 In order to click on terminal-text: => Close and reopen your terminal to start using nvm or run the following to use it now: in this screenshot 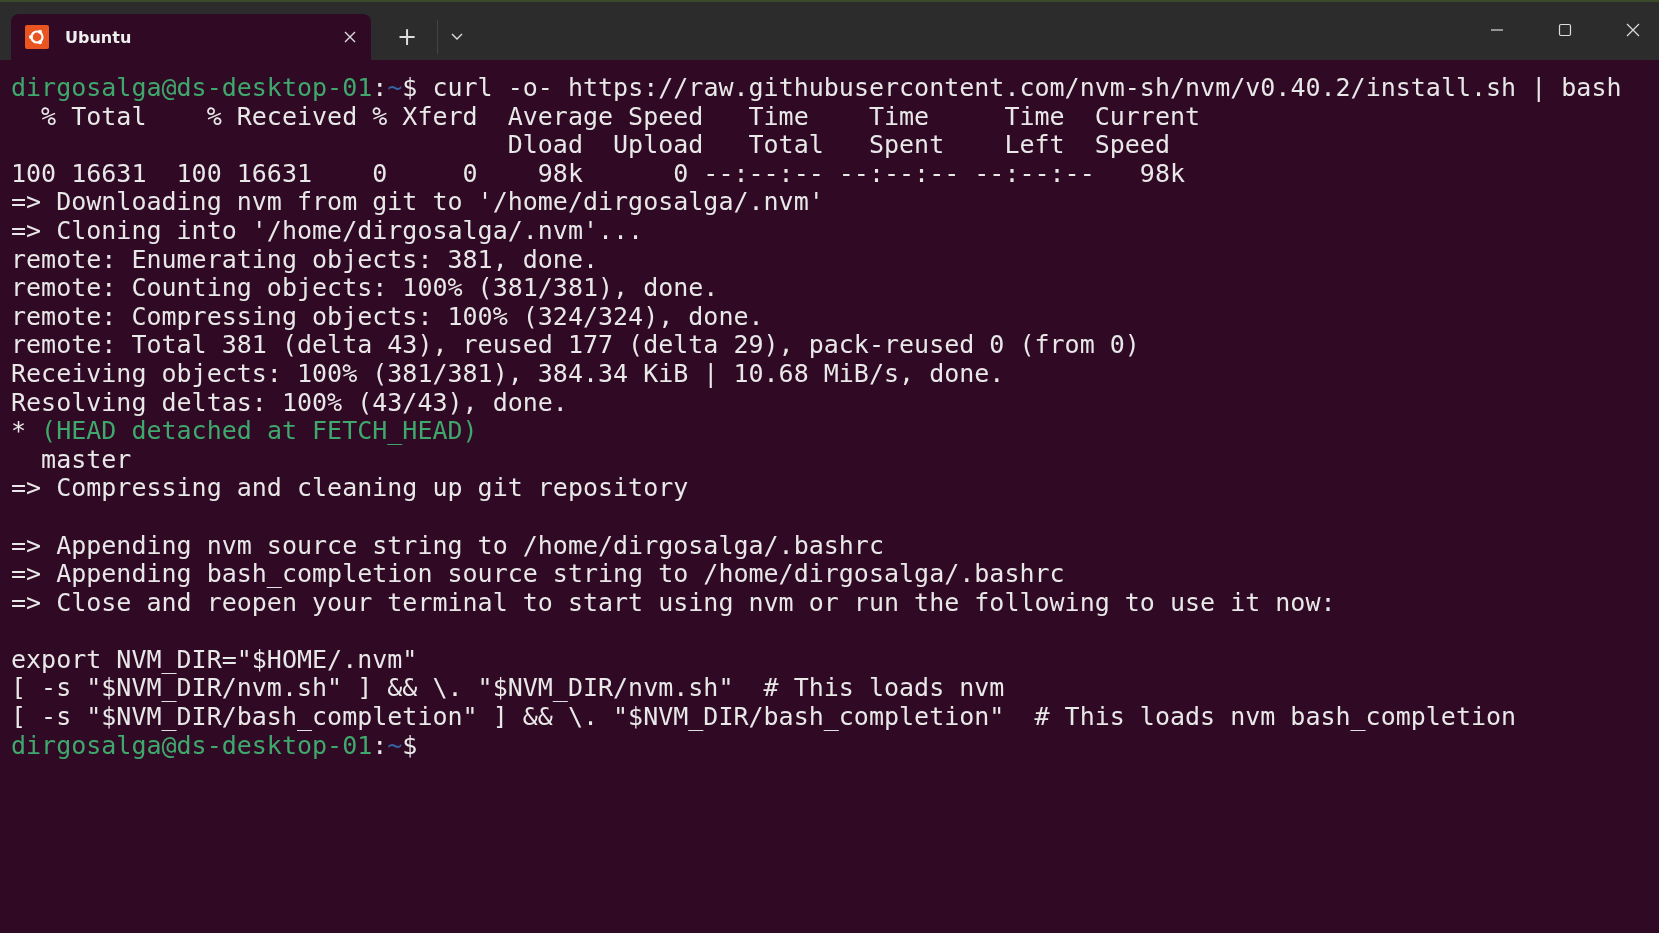, I will do `click(673, 602)`.